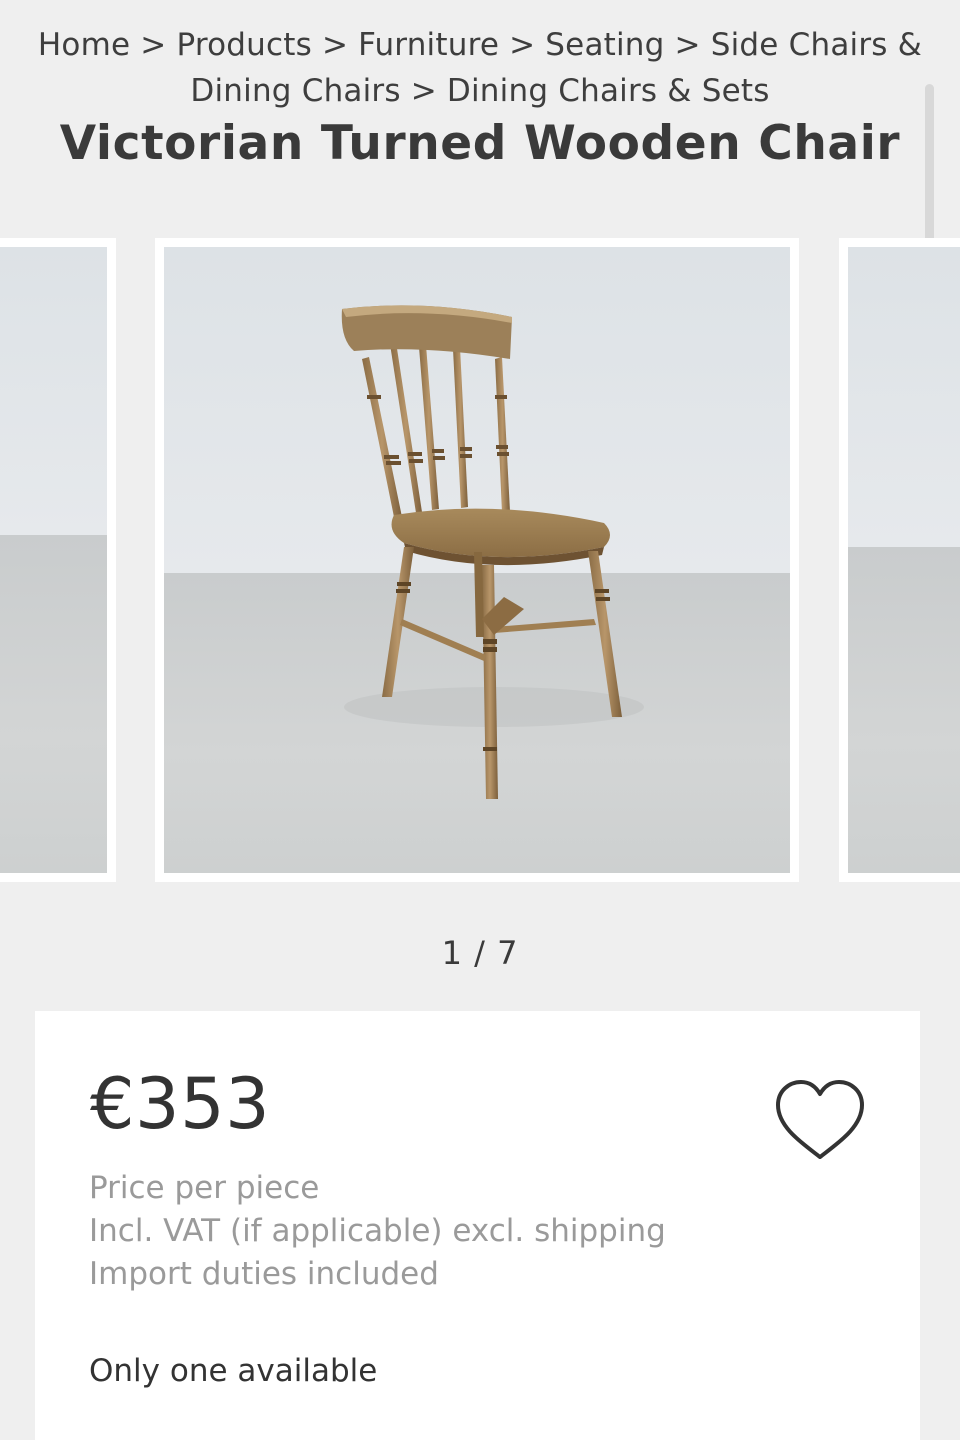 The height and width of the screenshot is (1440, 960). What do you see at coordinates (428, 45) in the screenshot?
I see `breadcrumb-furniture: Furniture` at bounding box center [428, 45].